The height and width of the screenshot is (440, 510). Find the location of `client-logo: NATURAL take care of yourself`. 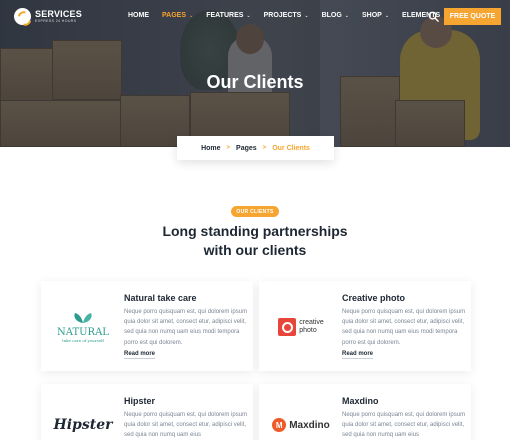

client-logo: NATURAL take care of yourself is located at coordinates (83, 327).